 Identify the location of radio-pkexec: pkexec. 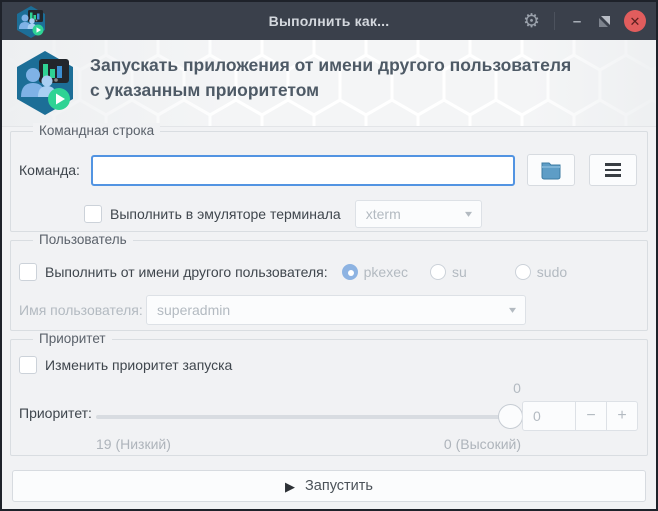
(374, 272).